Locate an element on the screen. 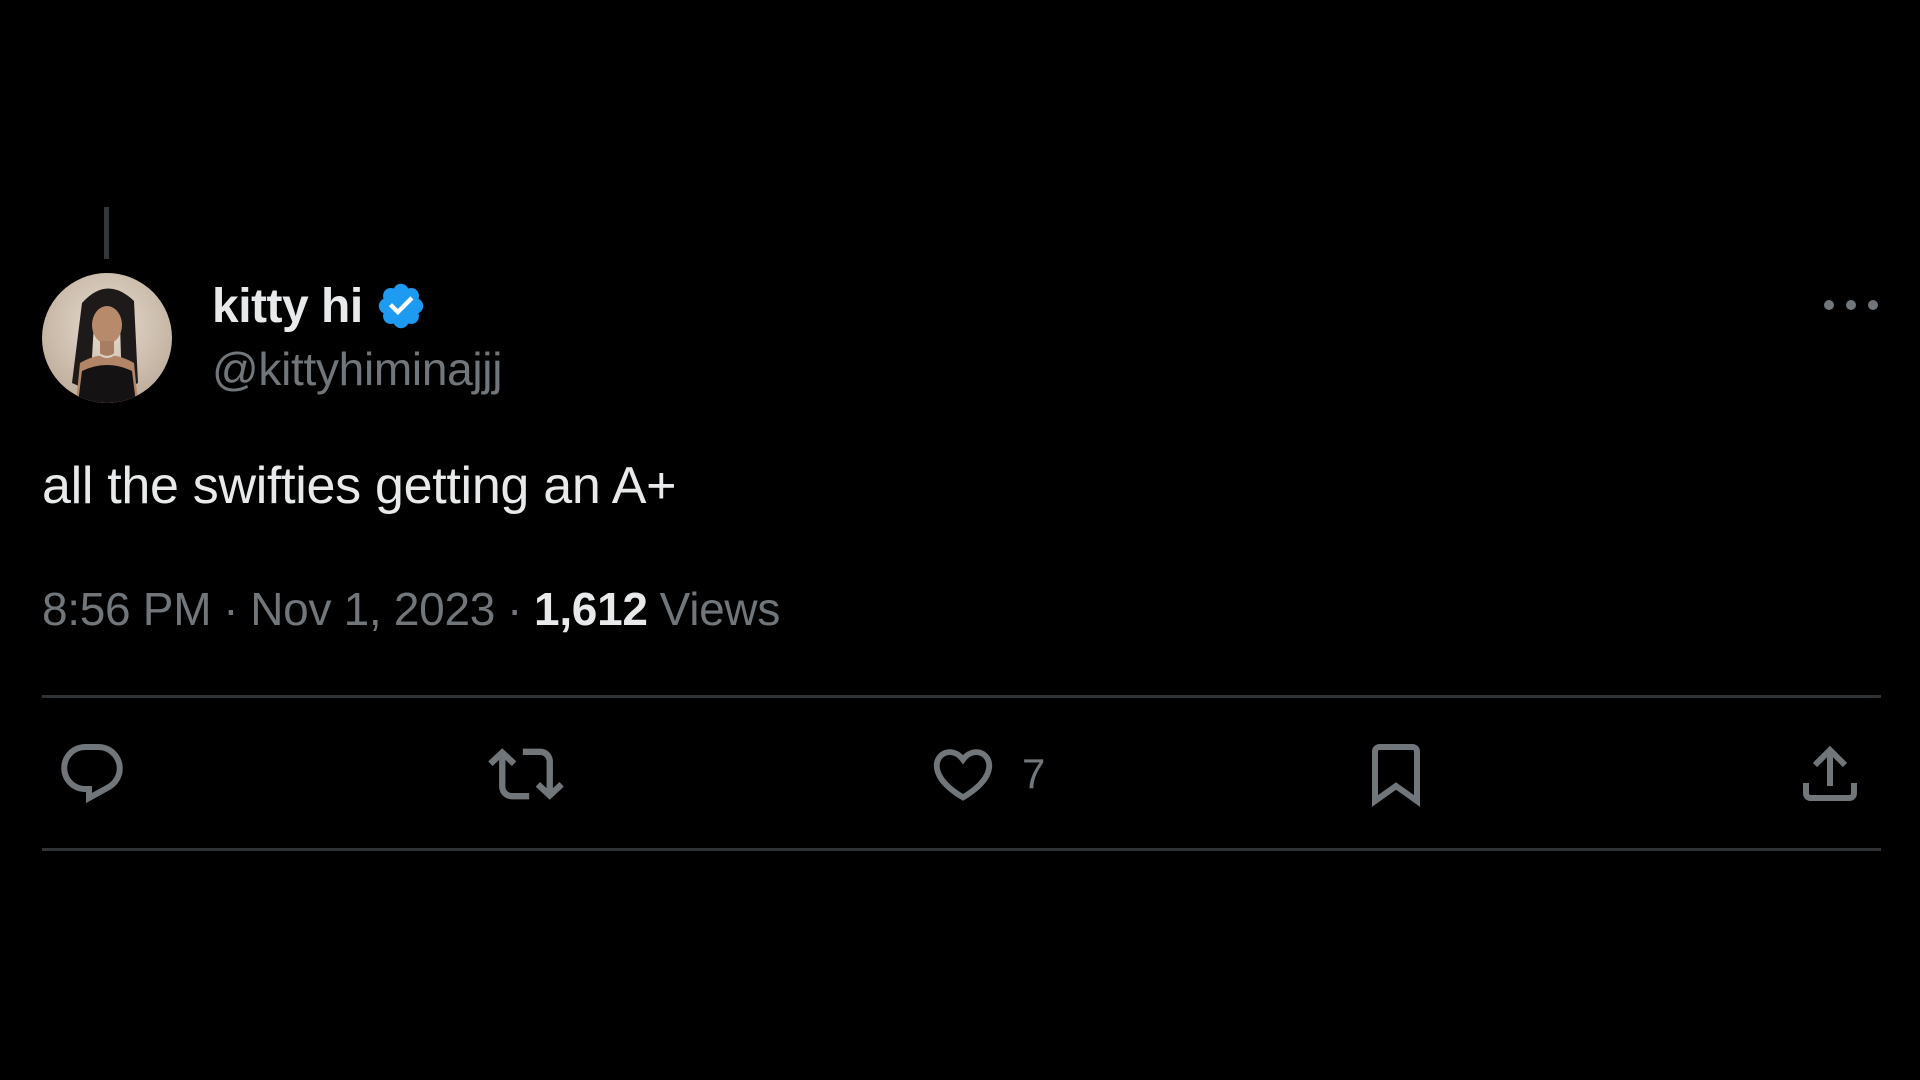 The height and width of the screenshot is (1080, 1920). retweet-button is located at coordinates (526, 774).